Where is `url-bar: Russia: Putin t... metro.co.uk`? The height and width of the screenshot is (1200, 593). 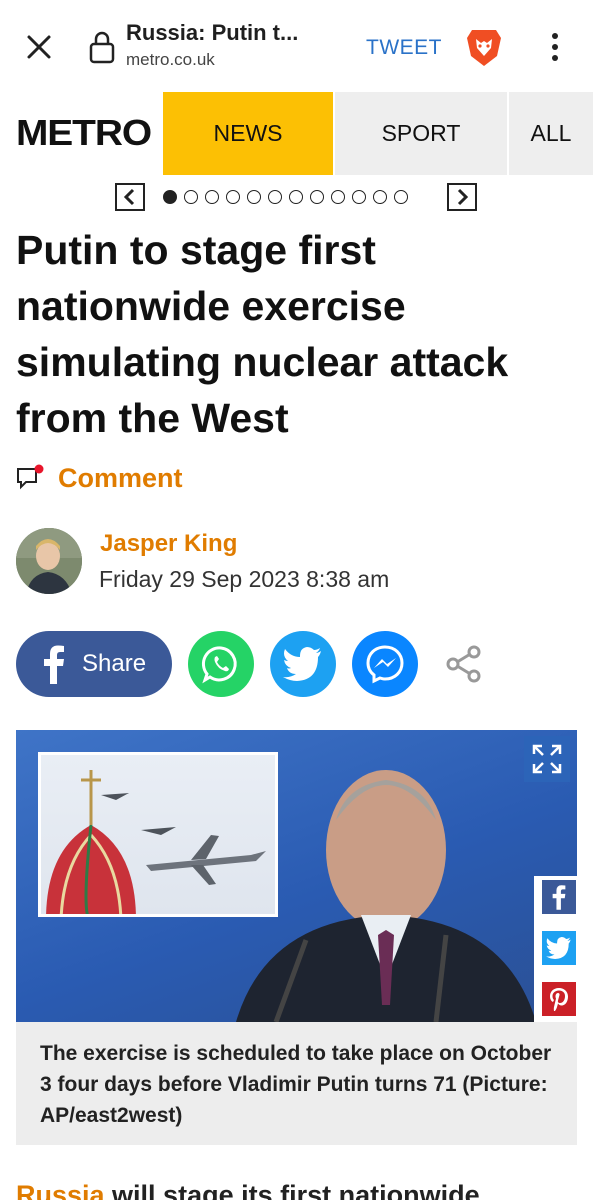 url-bar: Russia: Putin t... metro.co.uk is located at coordinates (236, 45).